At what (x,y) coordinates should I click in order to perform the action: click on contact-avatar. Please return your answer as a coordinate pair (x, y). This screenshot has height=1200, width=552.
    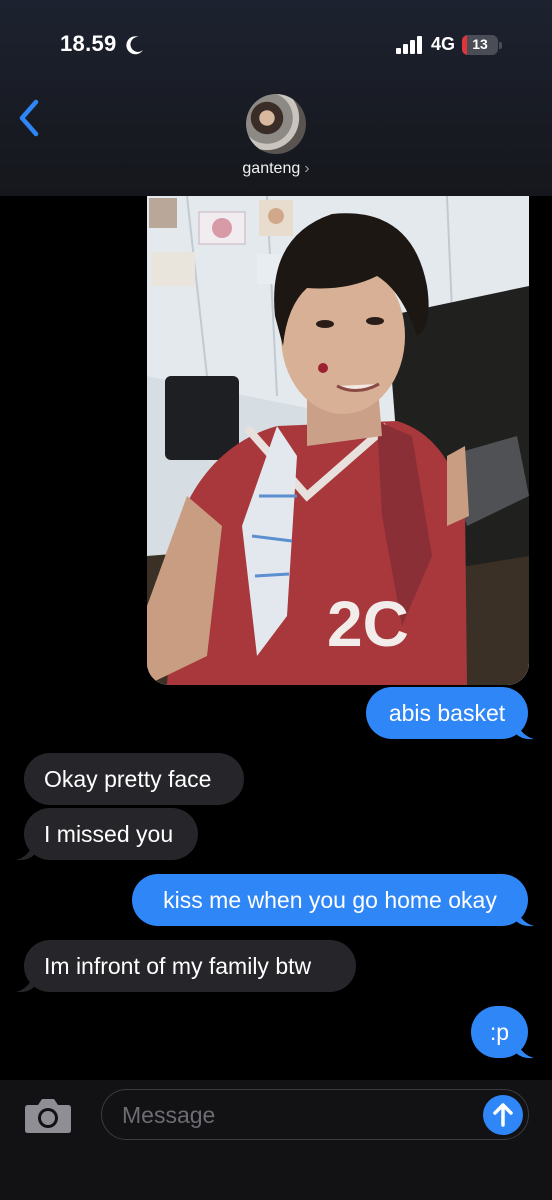
    Looking at the image, I should click on (276, 124).